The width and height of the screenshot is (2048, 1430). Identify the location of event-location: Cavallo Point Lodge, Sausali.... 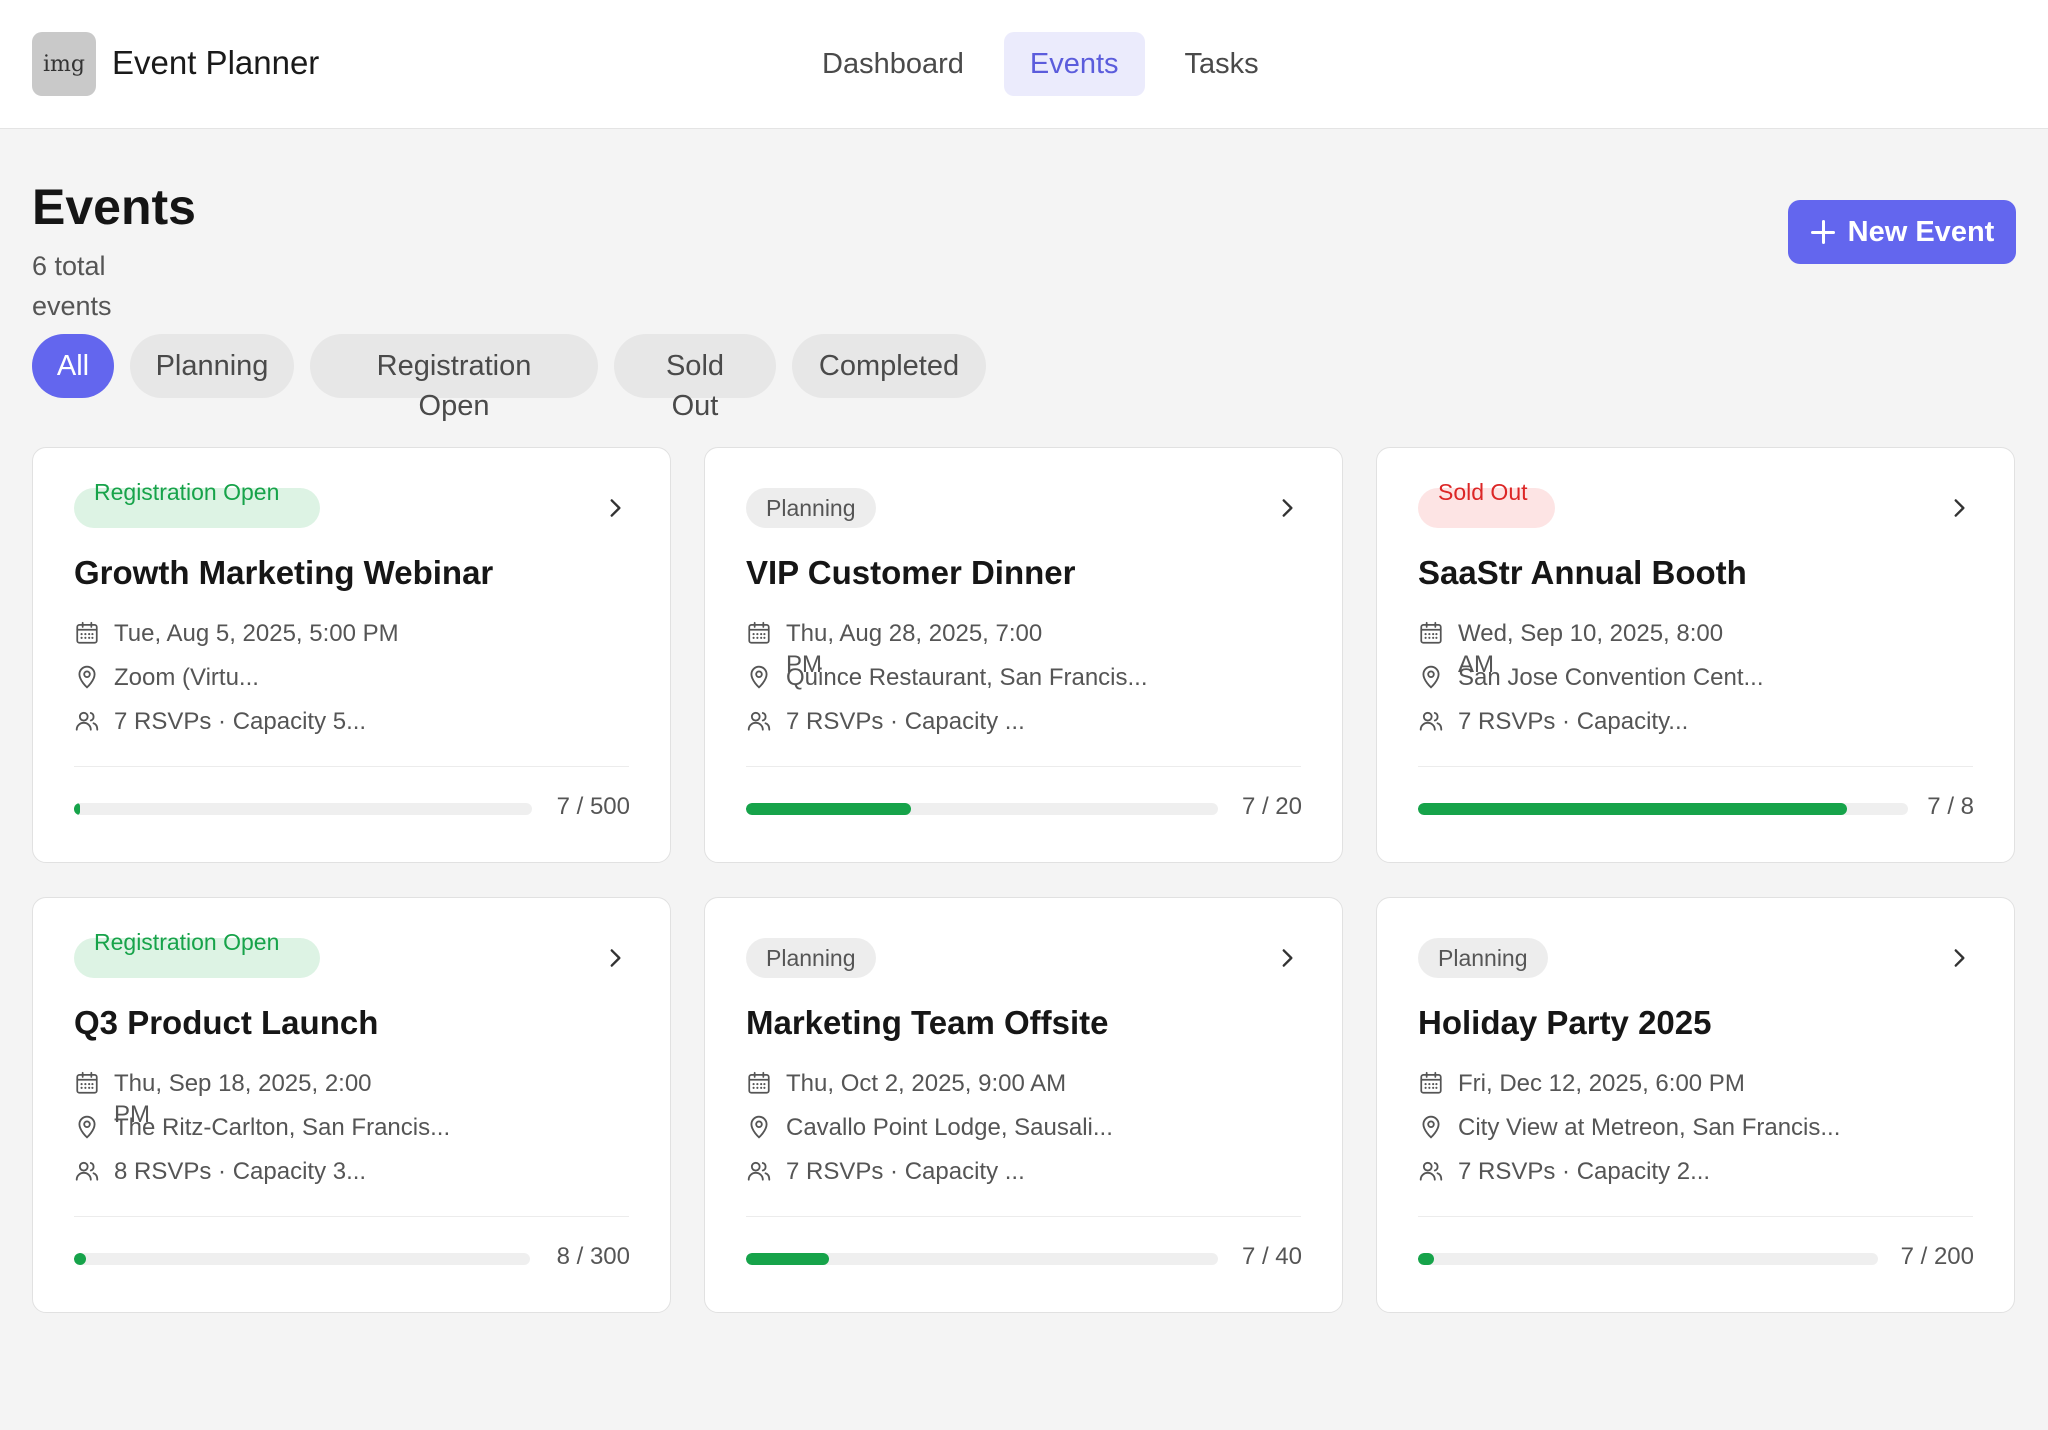
(949, 1127).